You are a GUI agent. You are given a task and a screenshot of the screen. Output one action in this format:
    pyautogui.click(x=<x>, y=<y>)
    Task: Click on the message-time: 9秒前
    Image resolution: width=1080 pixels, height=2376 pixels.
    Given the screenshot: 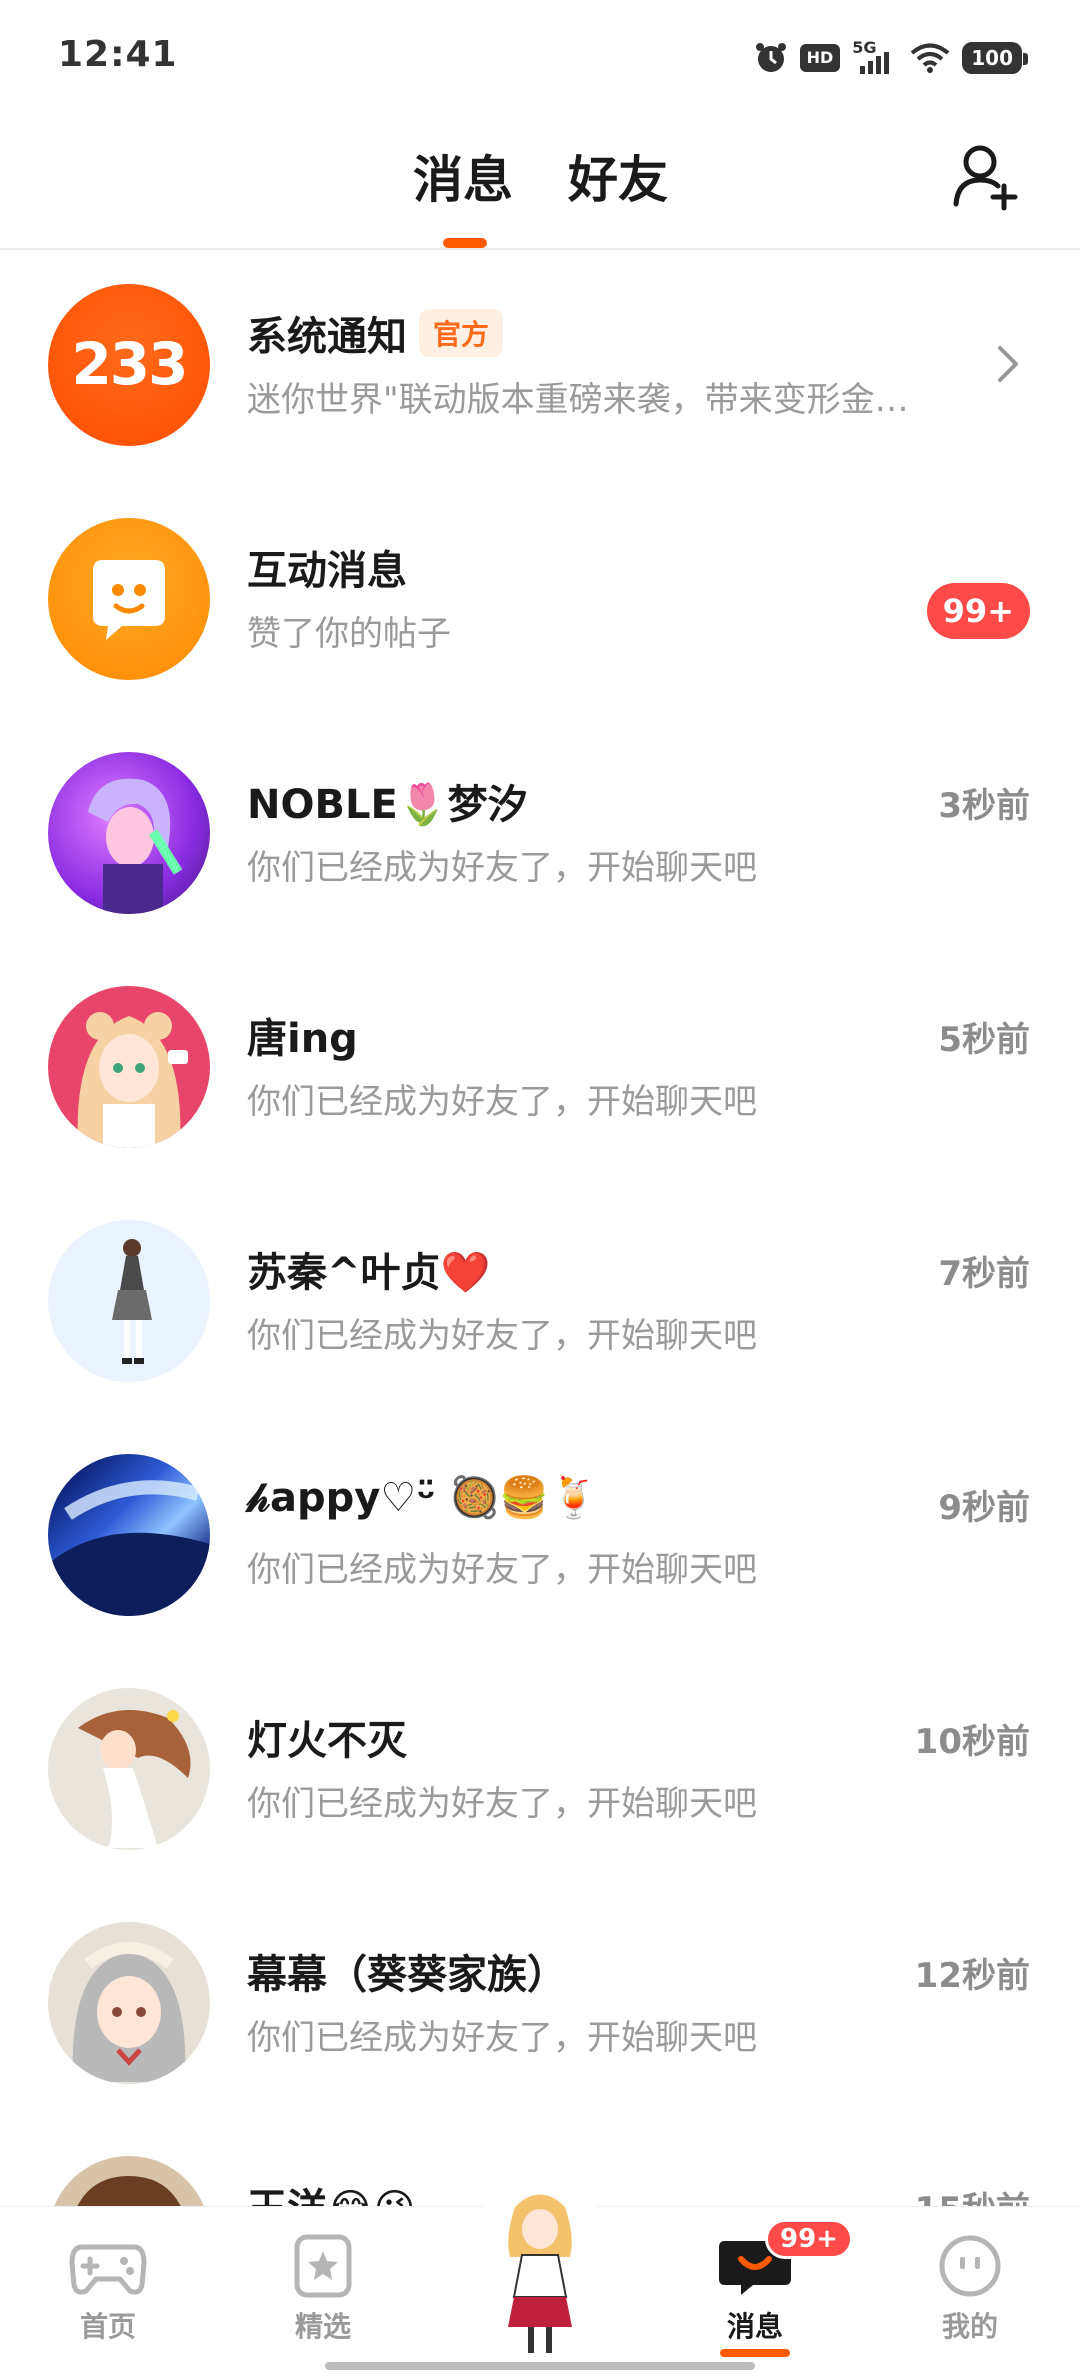 What is the action you would take?
    pyautogui.click(x=984, y=1508)
    